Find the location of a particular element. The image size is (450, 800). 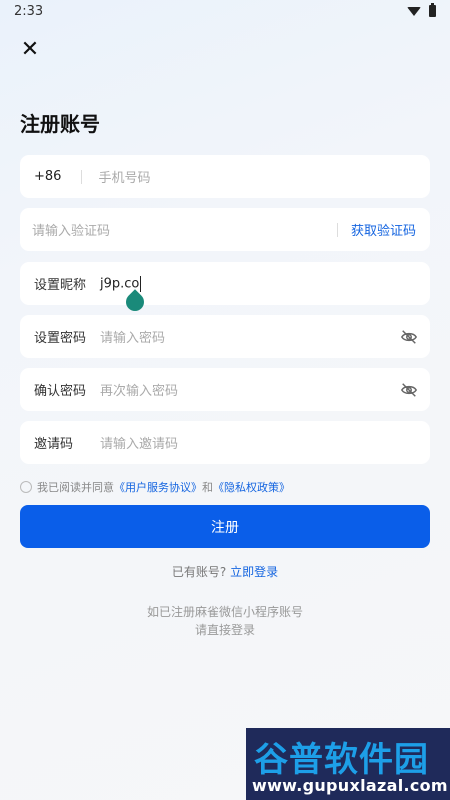

nickname-label: 设置昵称 is located at coordinates (60, 285).